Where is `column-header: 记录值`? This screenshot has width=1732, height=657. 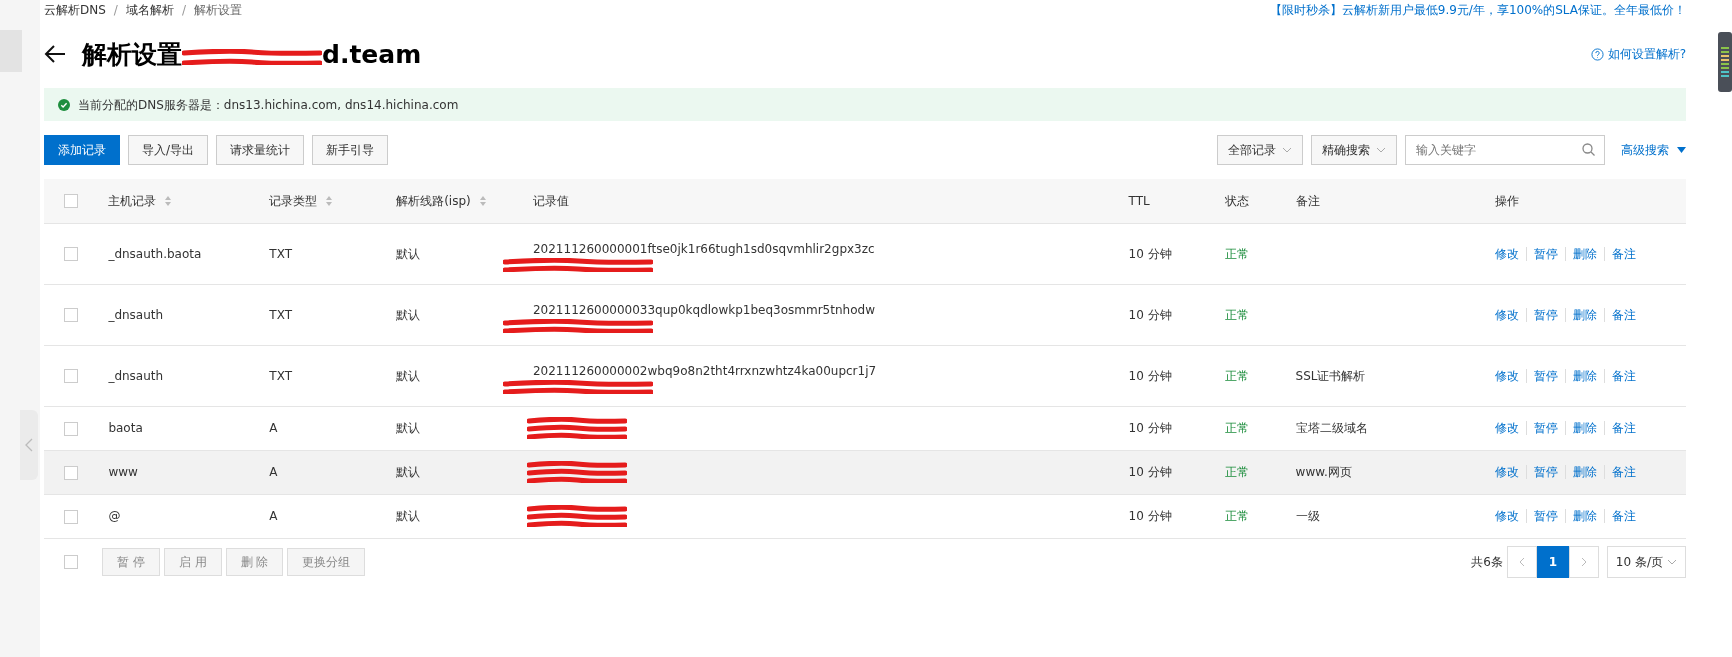
column-header: 记录值 is located at coordinates (550, 200).